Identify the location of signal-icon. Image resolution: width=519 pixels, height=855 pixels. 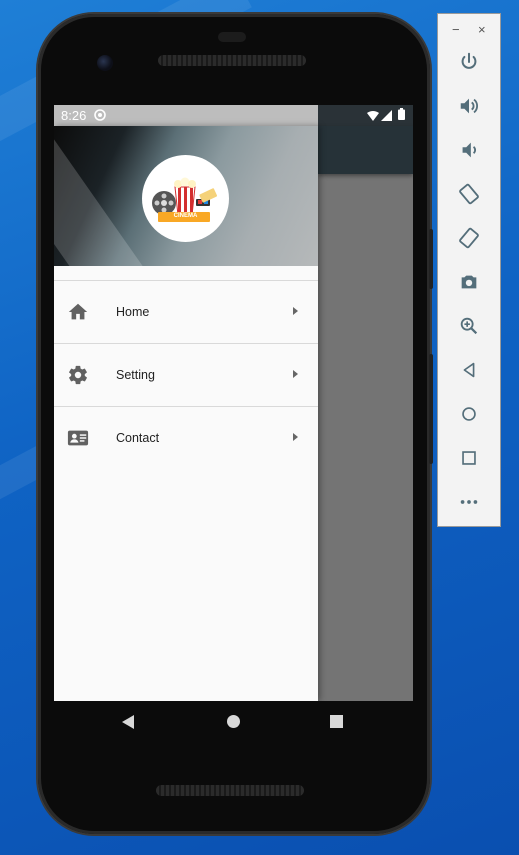
(386, 116).